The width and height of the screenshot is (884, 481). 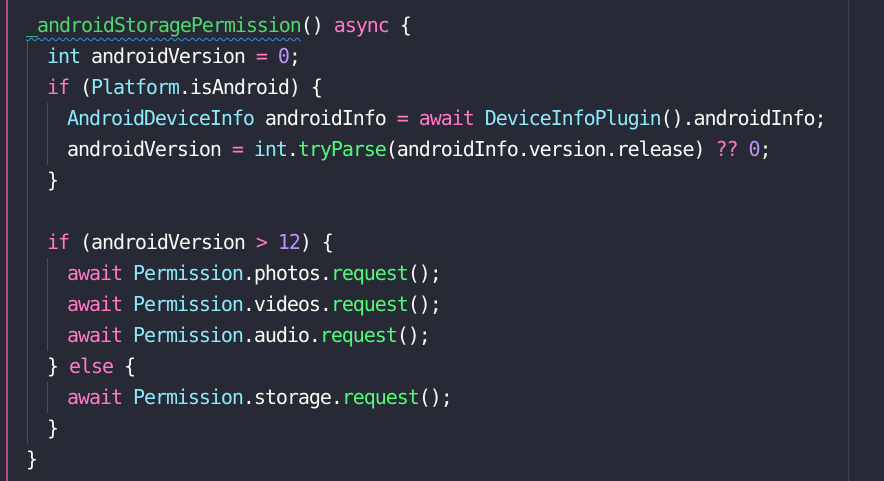 What do you see at coordinates (727, 149) in the screenshot?
I see `code-token: ??` at bounding box center [727, 149].